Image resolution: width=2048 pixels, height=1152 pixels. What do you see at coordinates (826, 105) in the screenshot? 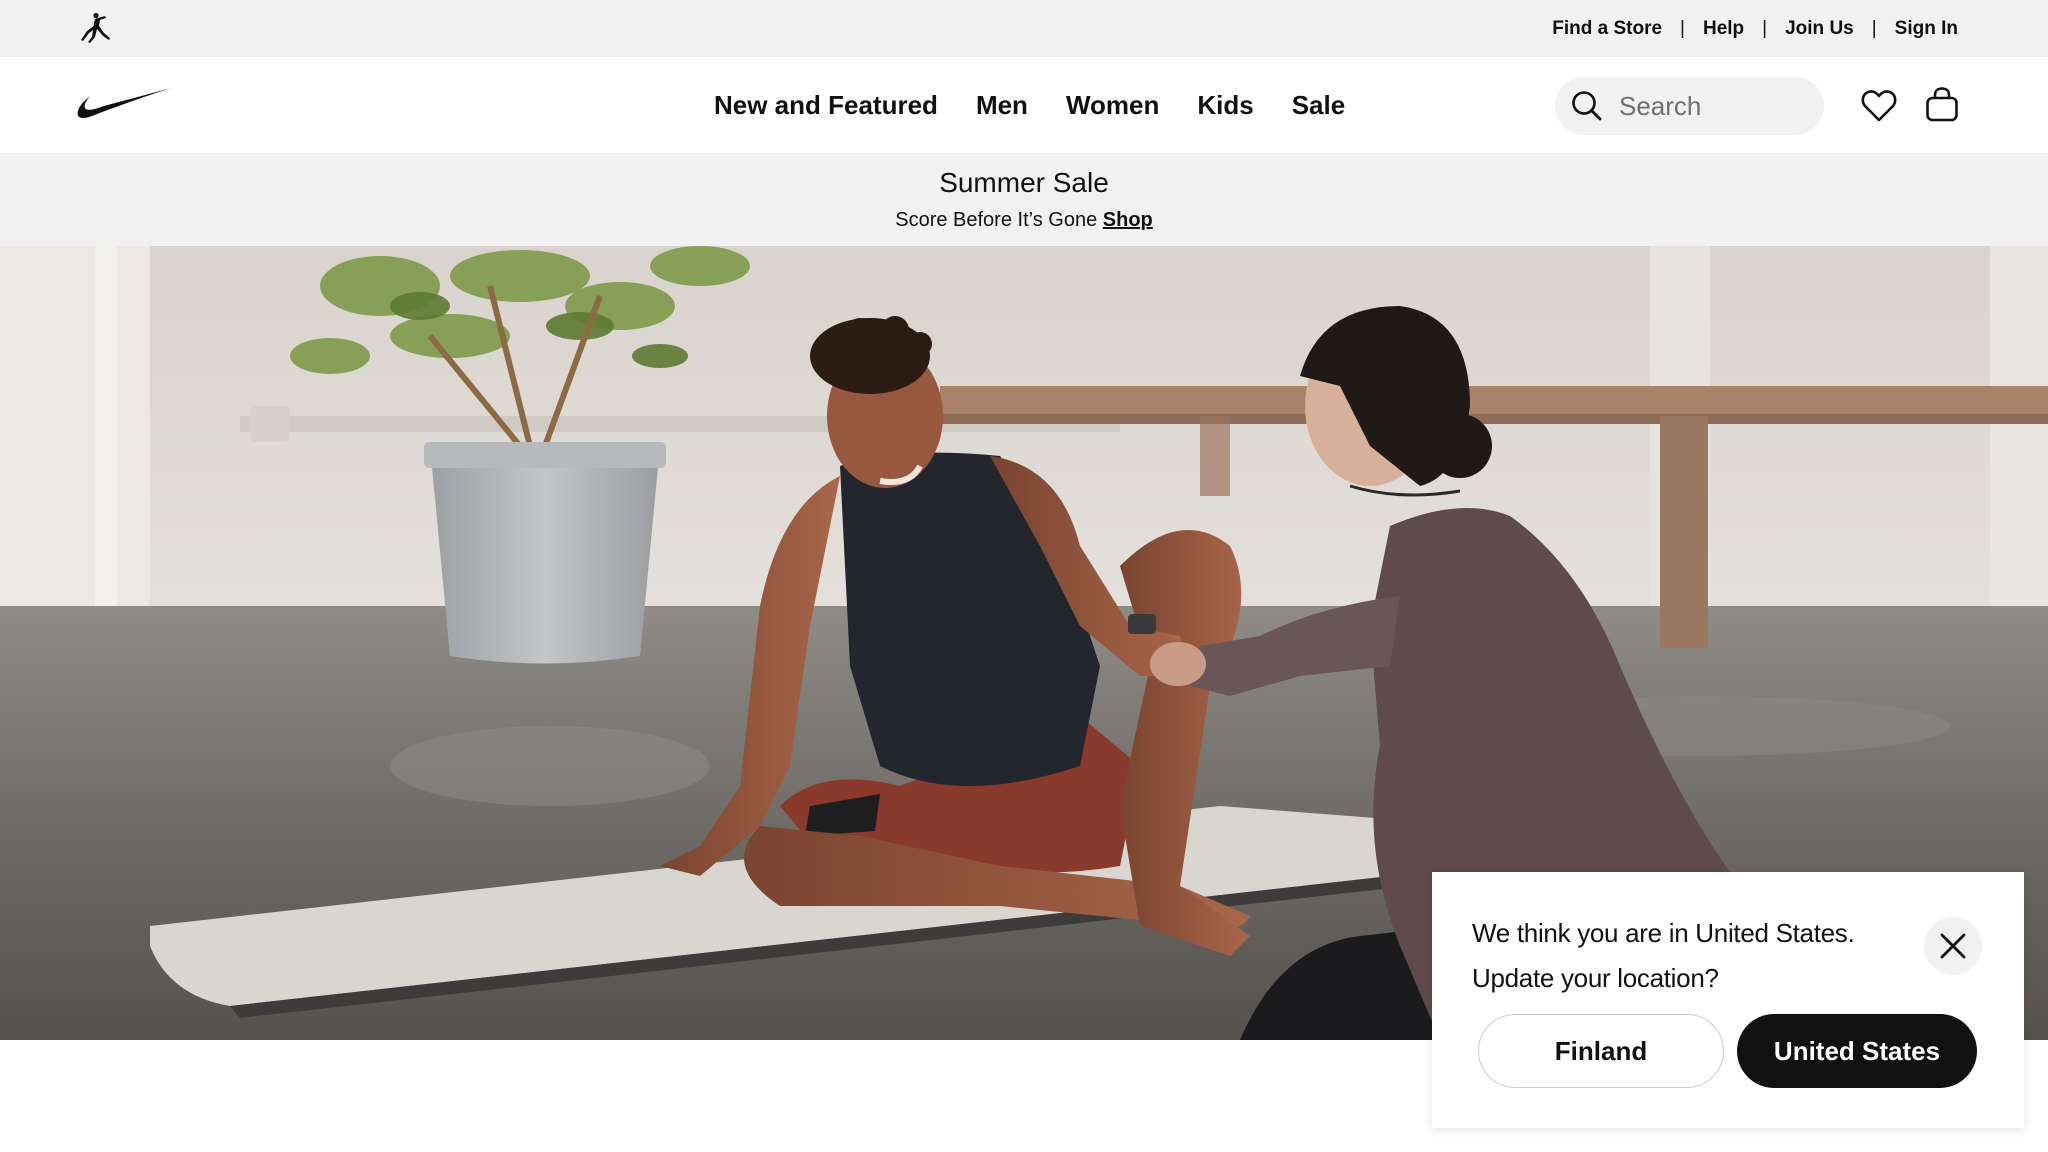
I see `nav-item-new-and-featured: New and Featured` at bounding box center [826, 105].